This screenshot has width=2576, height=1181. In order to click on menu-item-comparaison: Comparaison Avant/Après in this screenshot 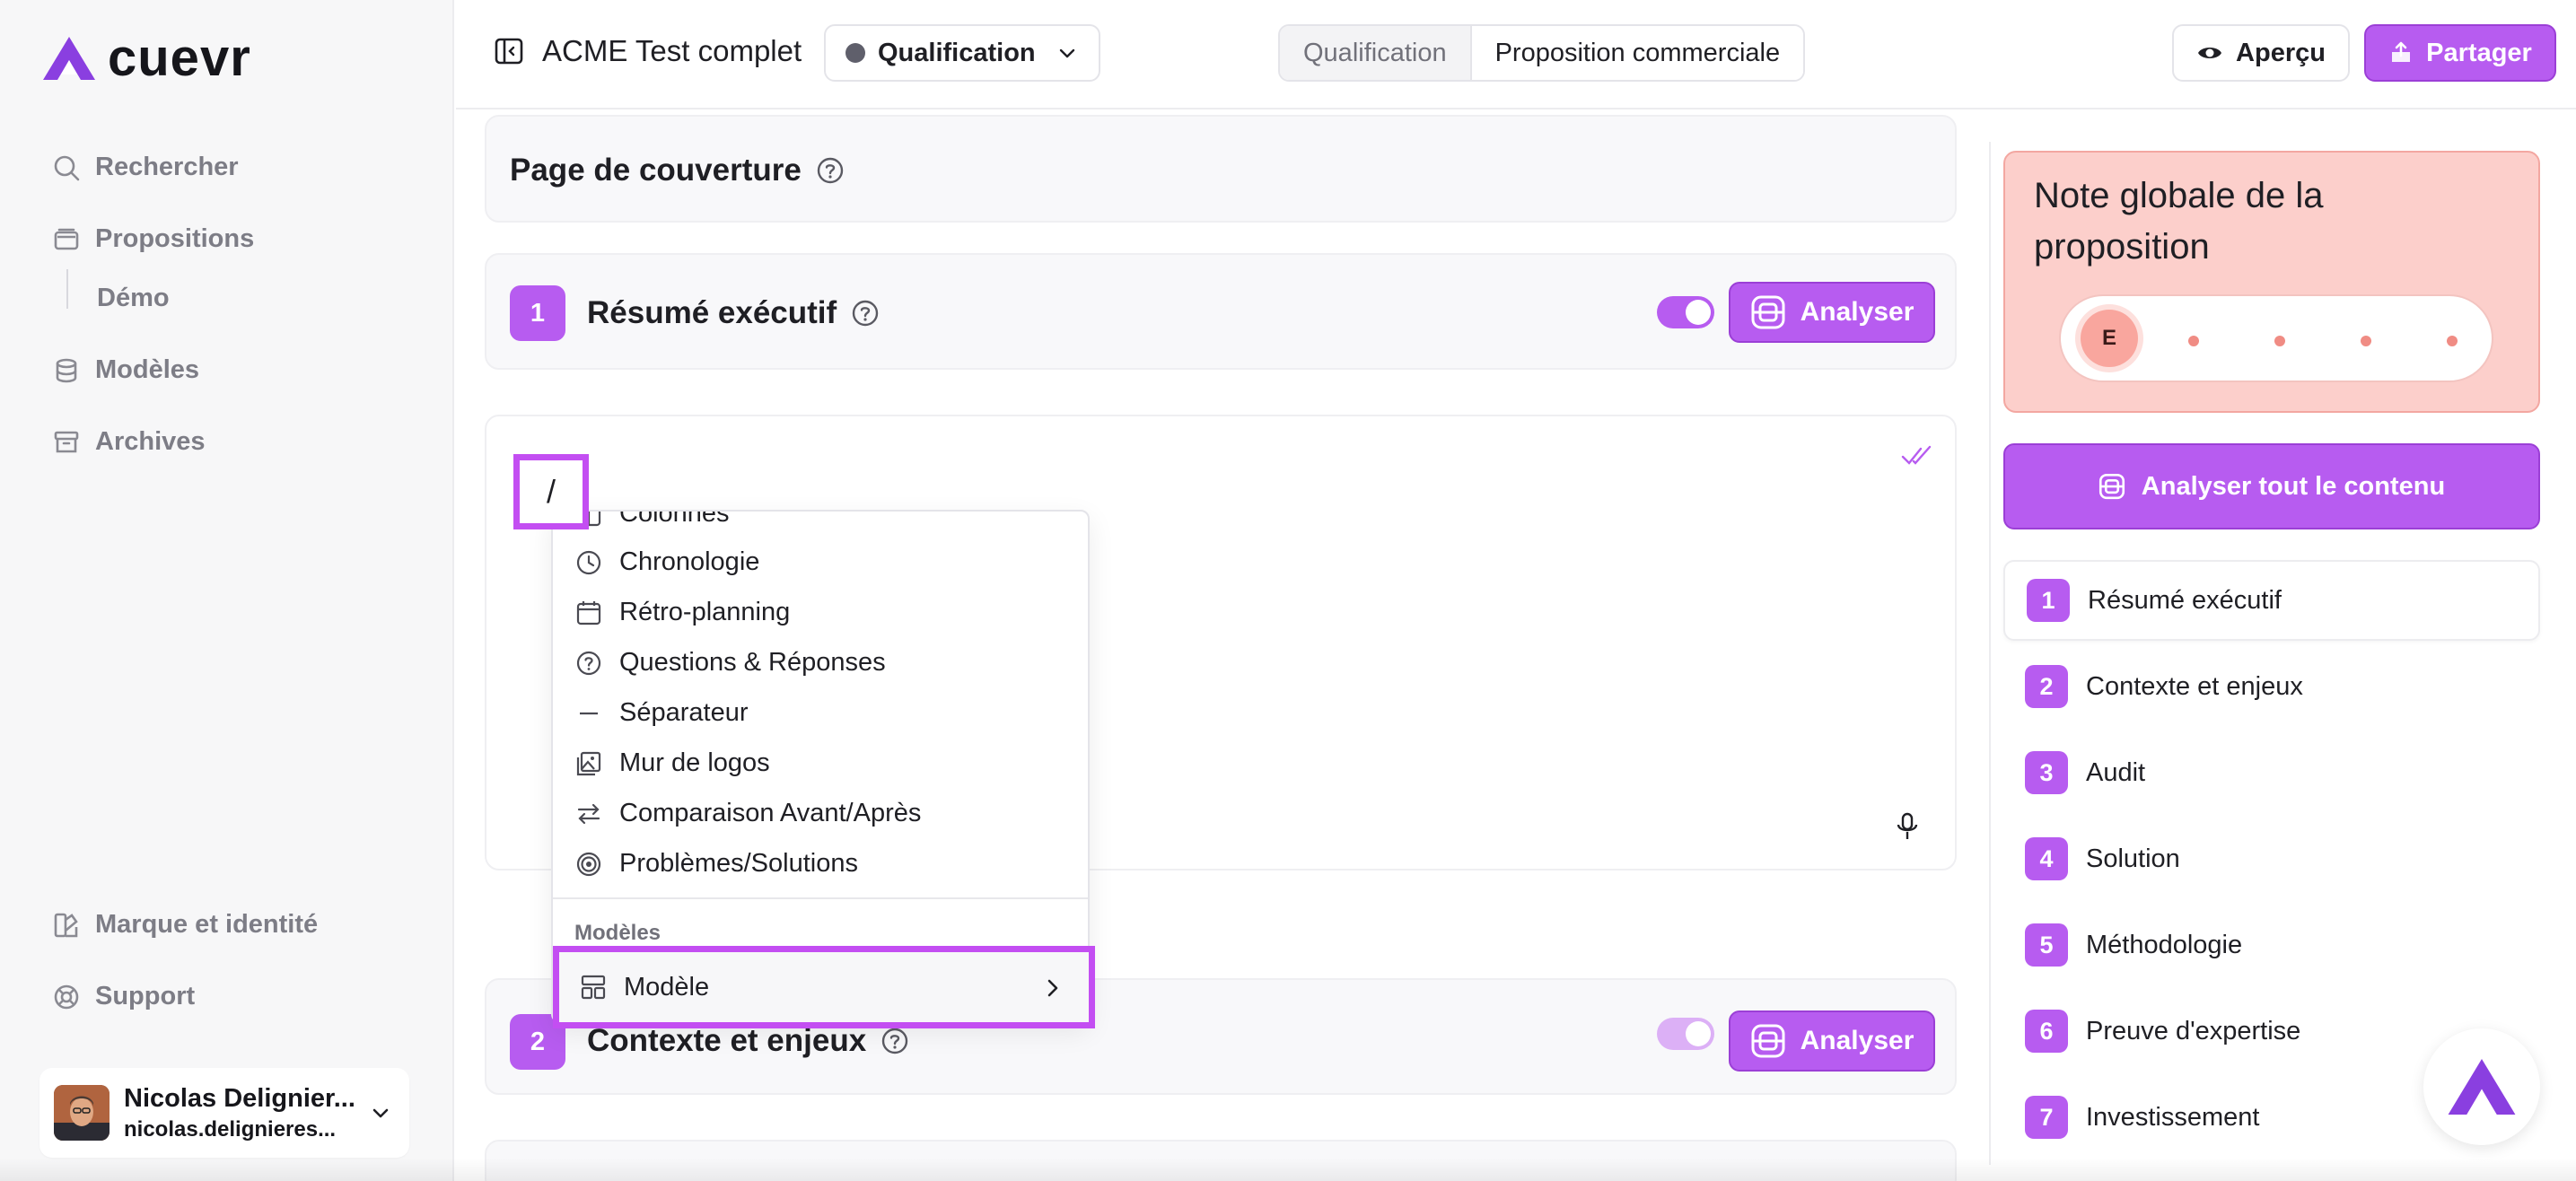, I will do `click(747, 813)`.